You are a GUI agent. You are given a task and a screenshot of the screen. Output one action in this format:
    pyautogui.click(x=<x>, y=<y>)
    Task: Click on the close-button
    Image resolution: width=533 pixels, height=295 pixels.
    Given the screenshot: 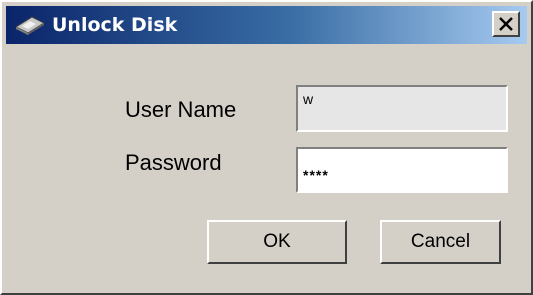 What is the action you would take?
    pyautogui.click(x=506, y=24)
    